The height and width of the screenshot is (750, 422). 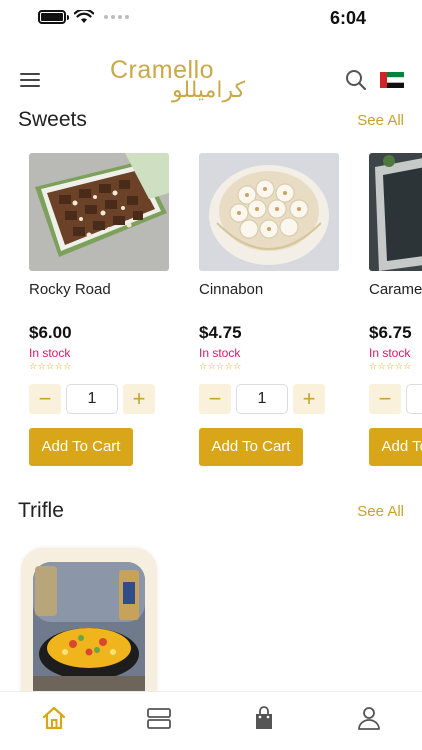 I want to click on product-price: $6.75, so click(x=390, y=332).